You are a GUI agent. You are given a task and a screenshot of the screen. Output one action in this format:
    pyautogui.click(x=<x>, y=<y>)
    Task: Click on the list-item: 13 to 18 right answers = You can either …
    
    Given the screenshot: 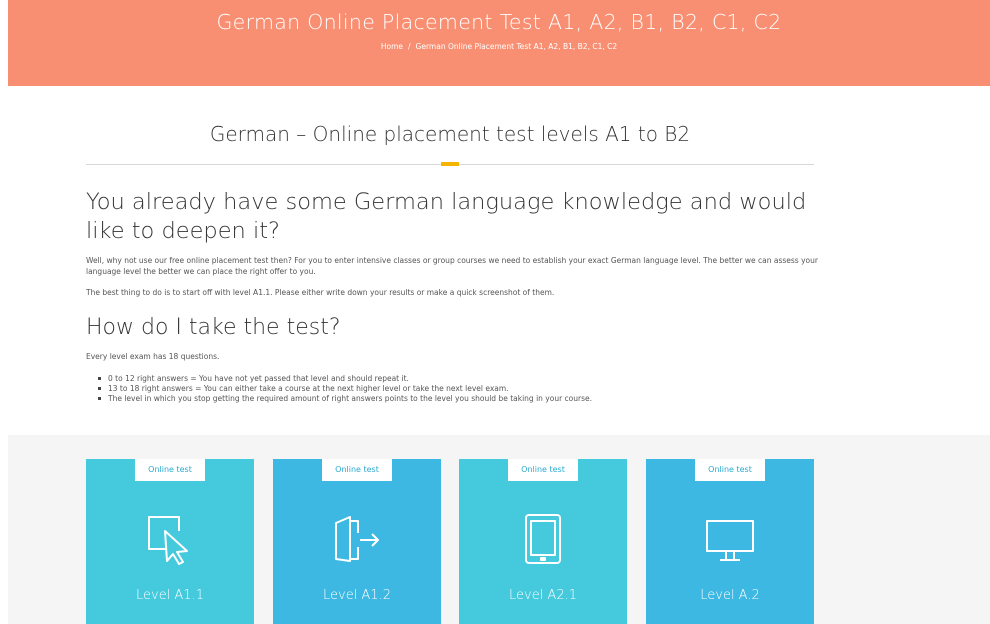 What is the action you would take?
    pyautogui.click(x=345, y=389)
    